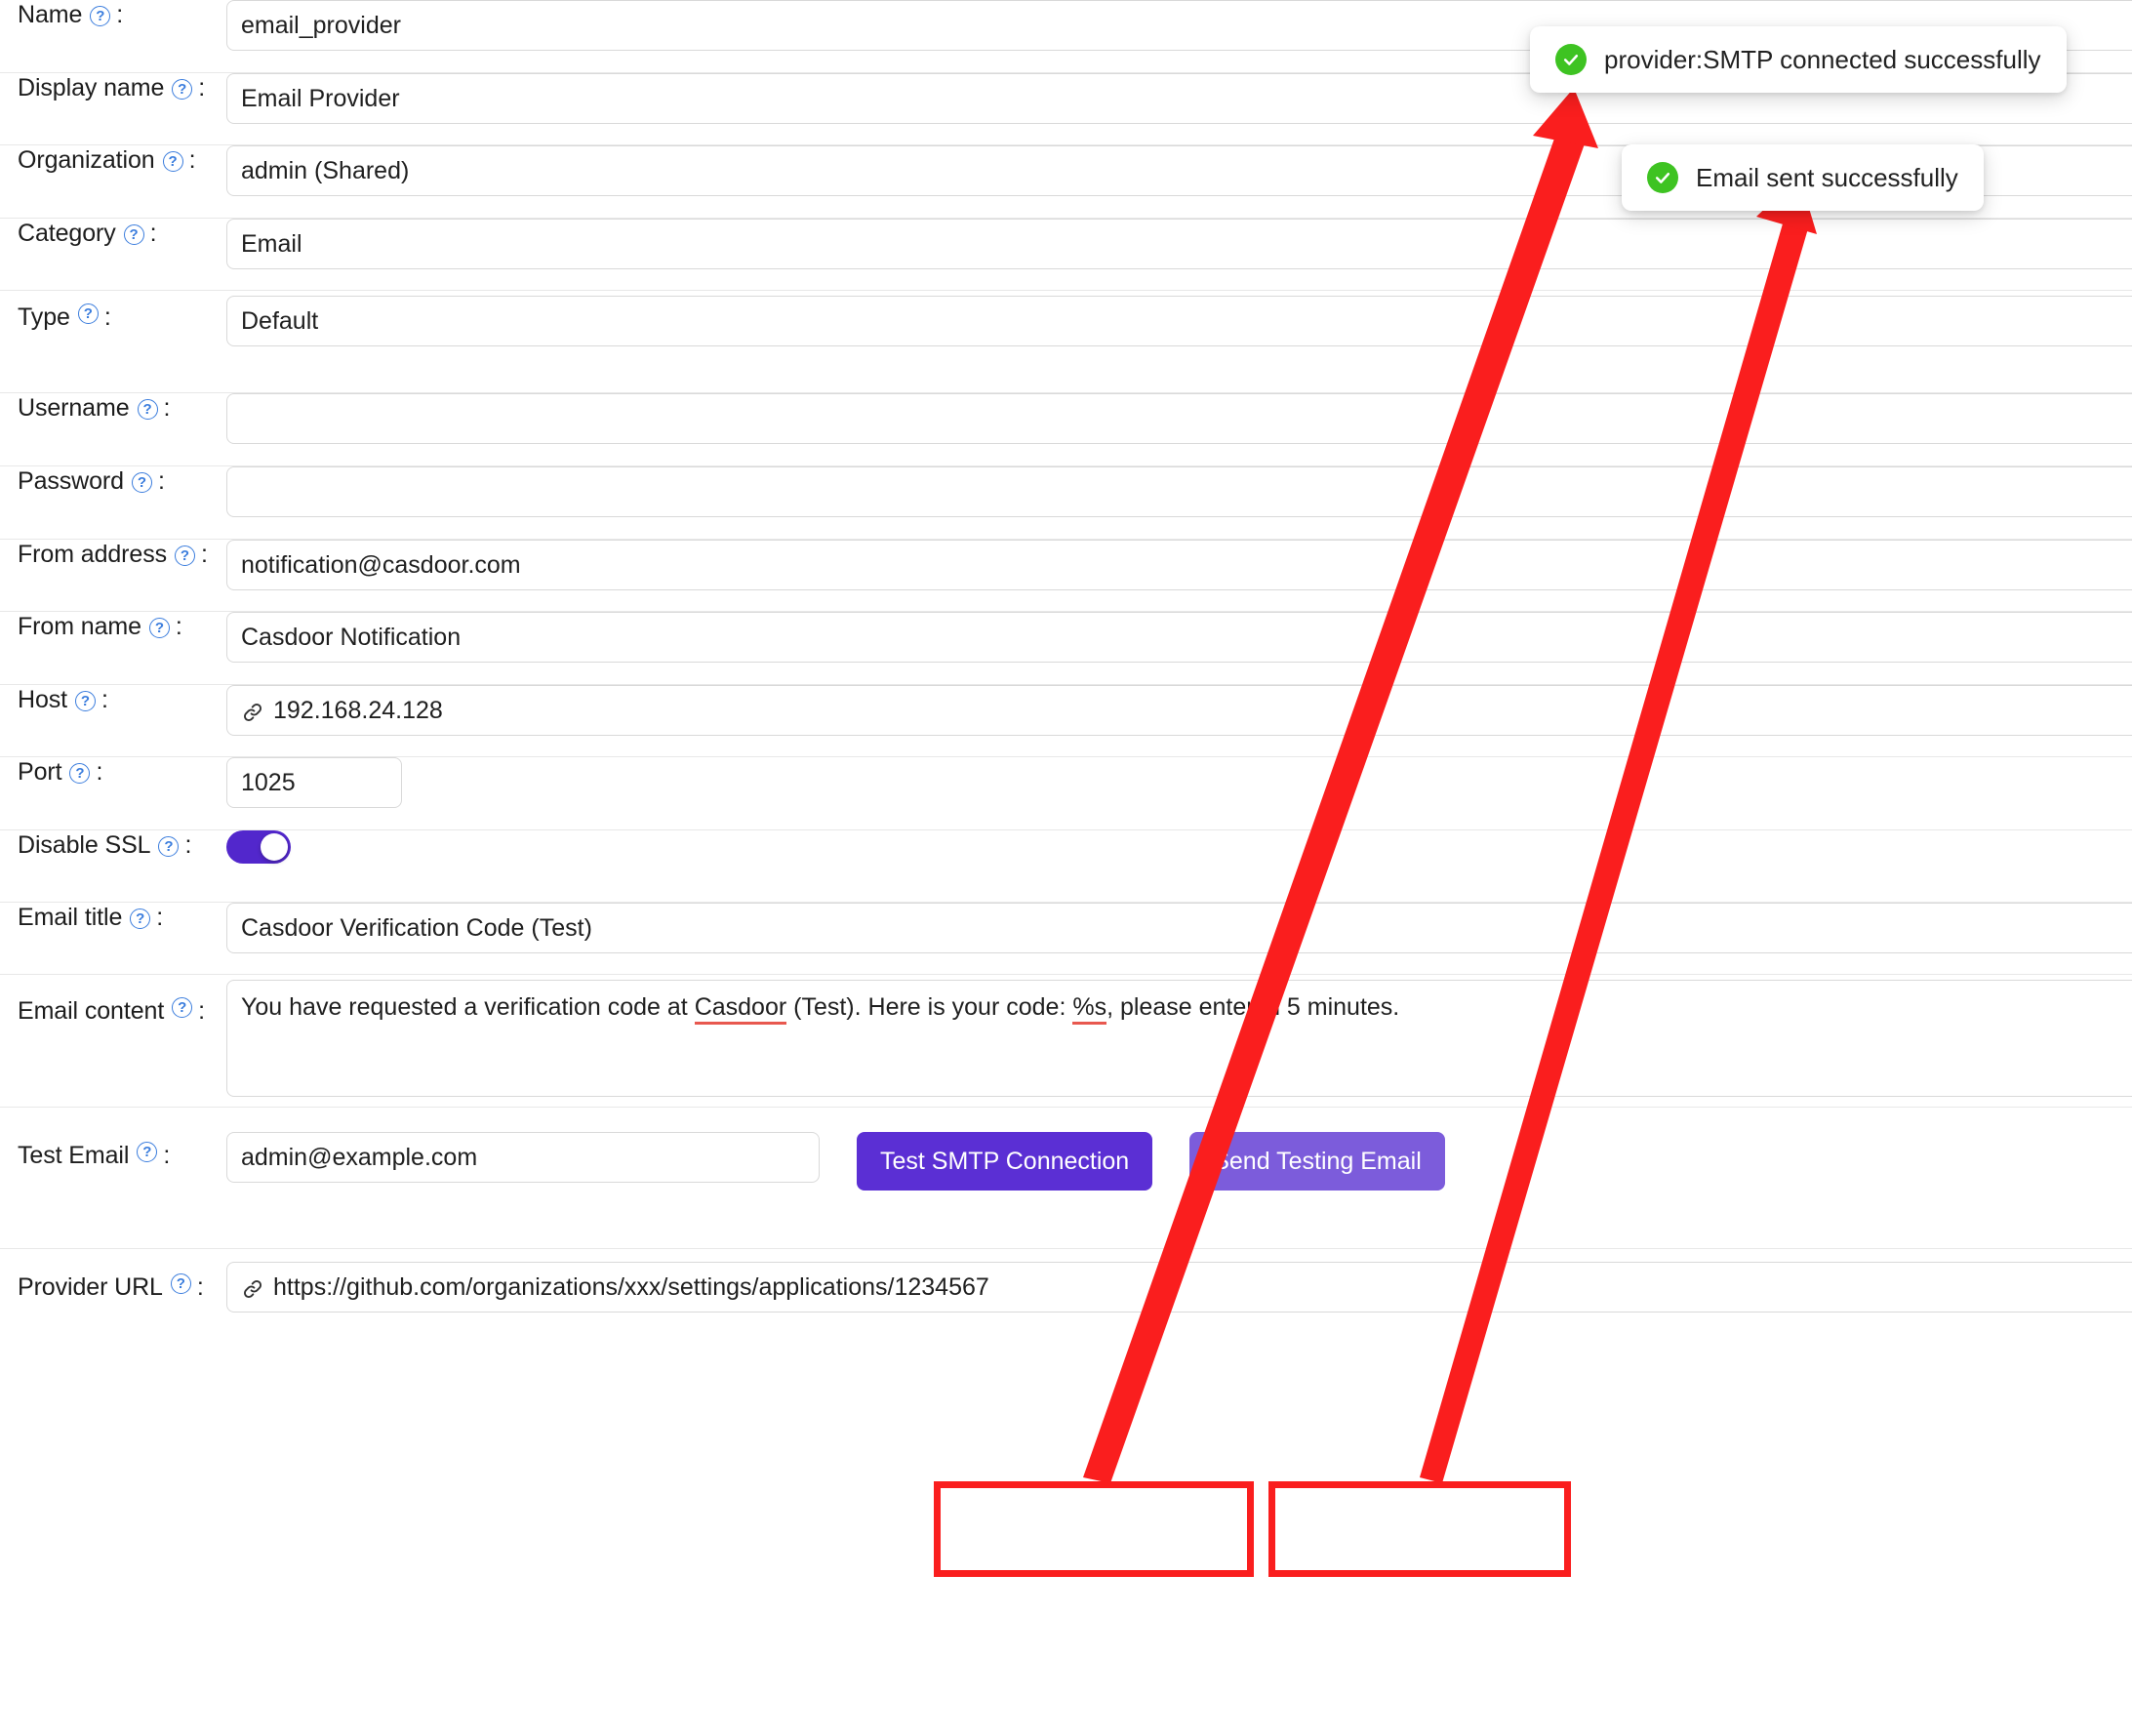 This screenshot has width=2132, height=1736. Describe the element at coordinates (1803, 177) in the screenshot. I see `toast-email-sent: Email sent successfully` at that location.